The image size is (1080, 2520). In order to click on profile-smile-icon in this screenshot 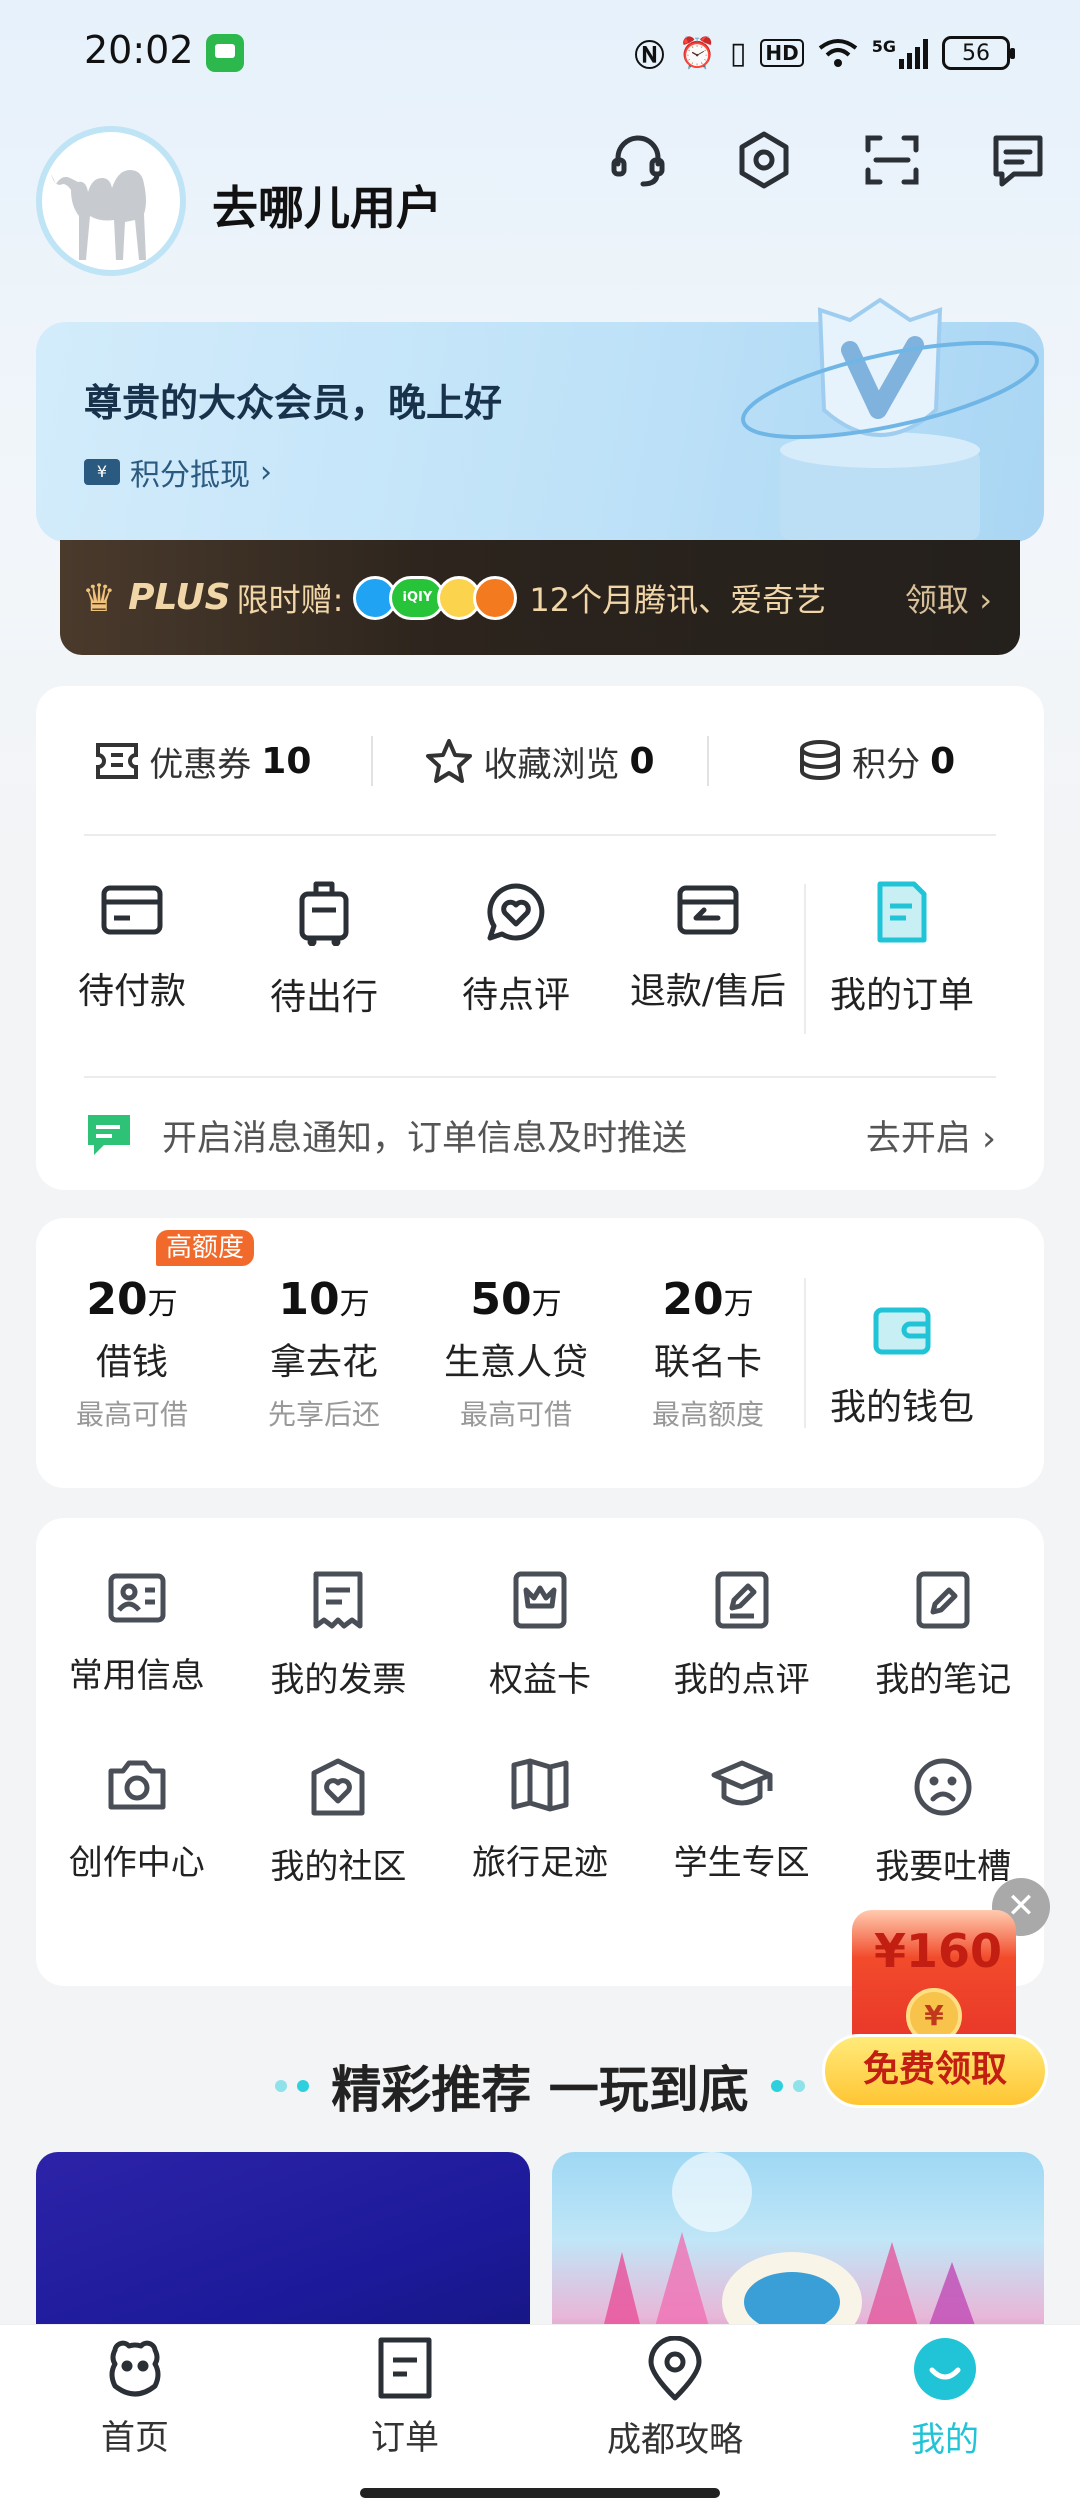, I will do `click(945, 2369)`.